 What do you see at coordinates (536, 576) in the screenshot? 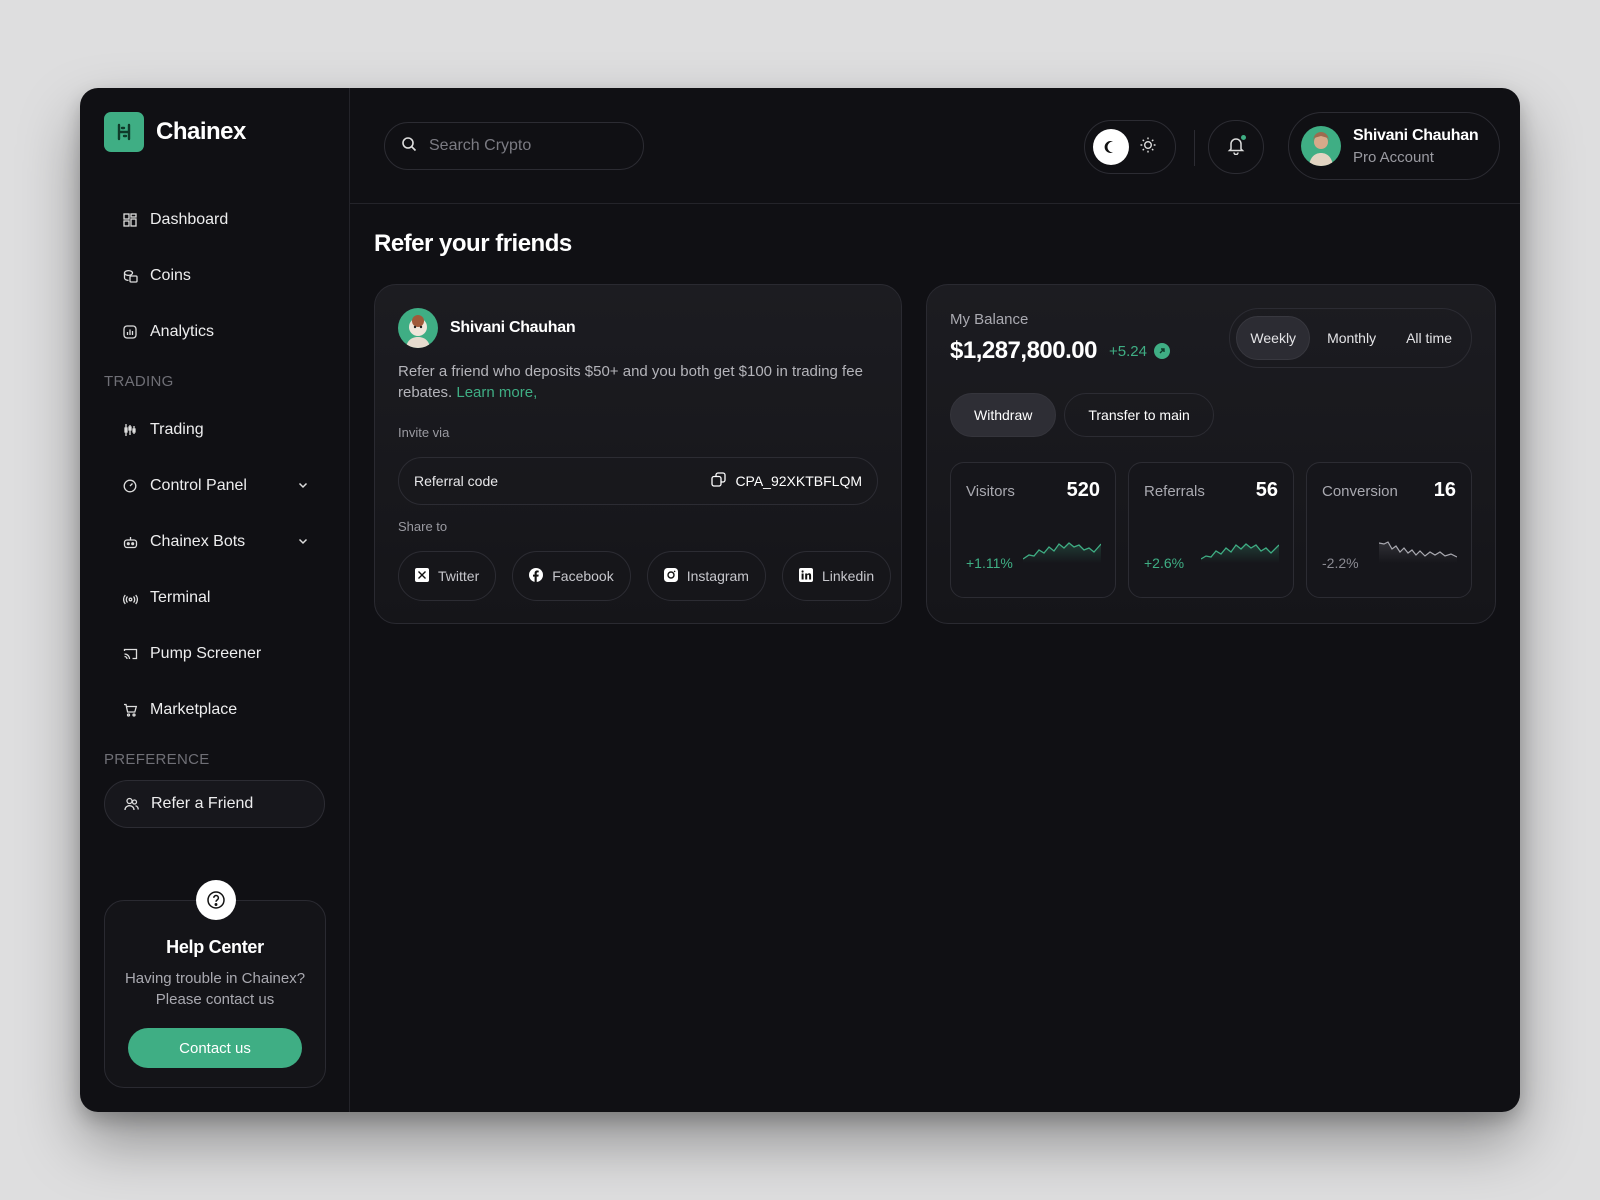
I see `facebook-icon` at bounding box center [536, 576].